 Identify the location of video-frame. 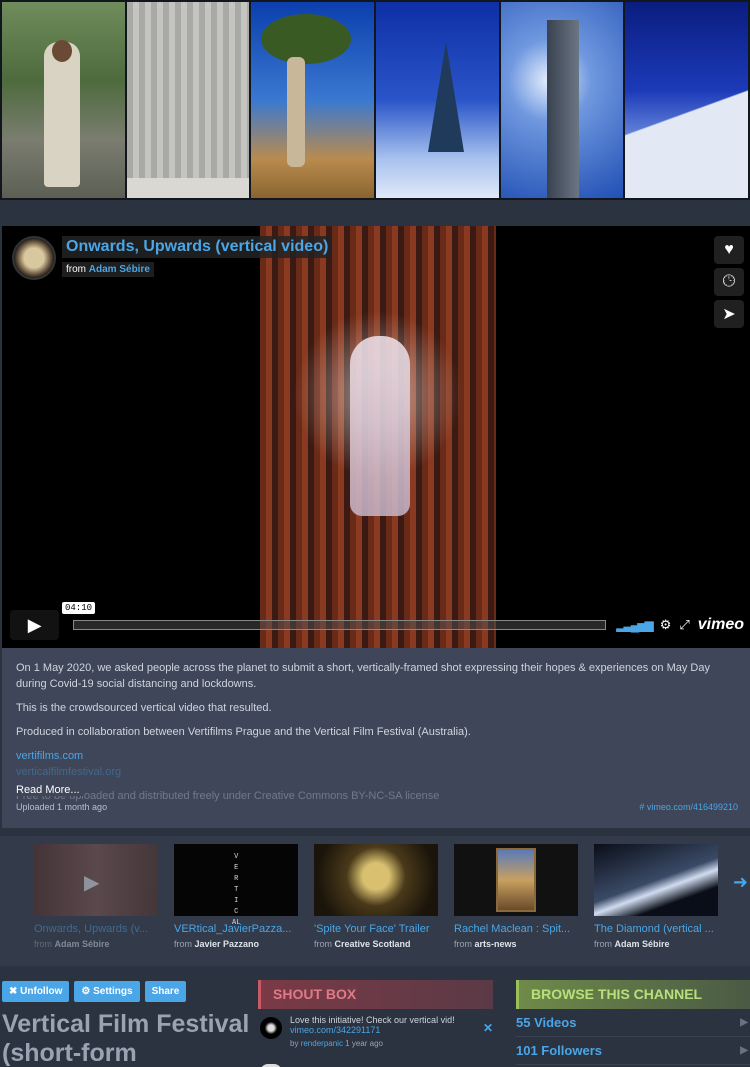
(378, 437).